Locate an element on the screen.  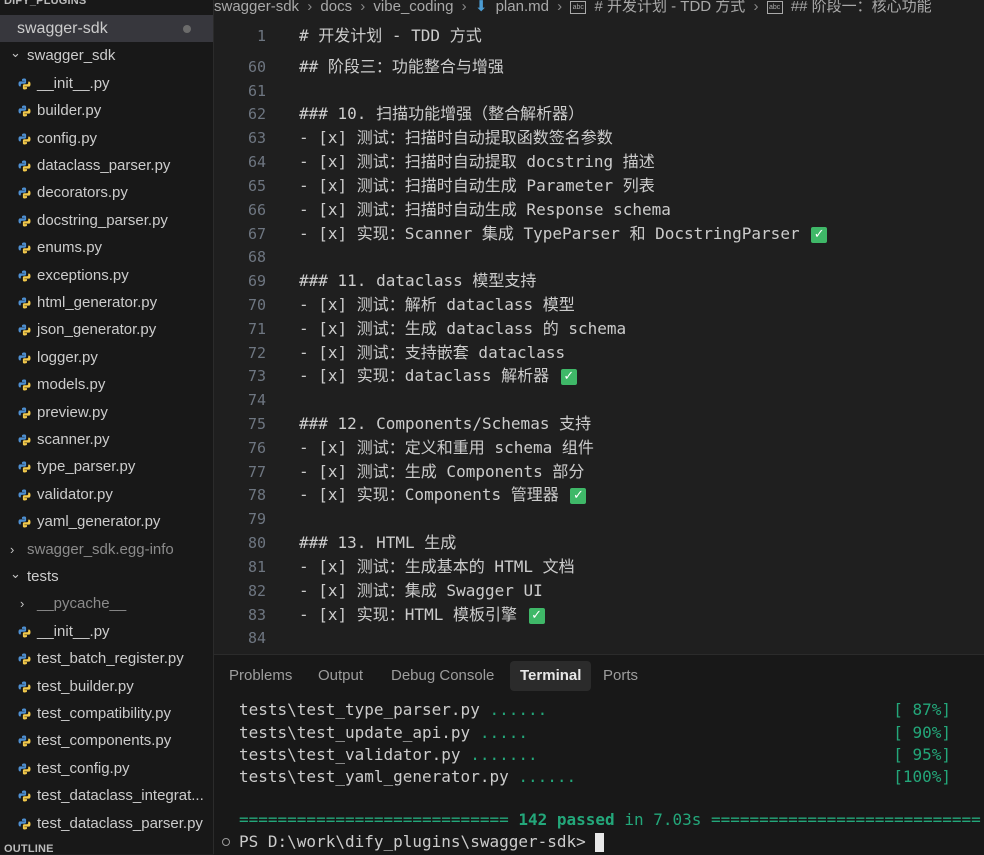
tree-file: exceptions.py is located at coordinates (106, 275).